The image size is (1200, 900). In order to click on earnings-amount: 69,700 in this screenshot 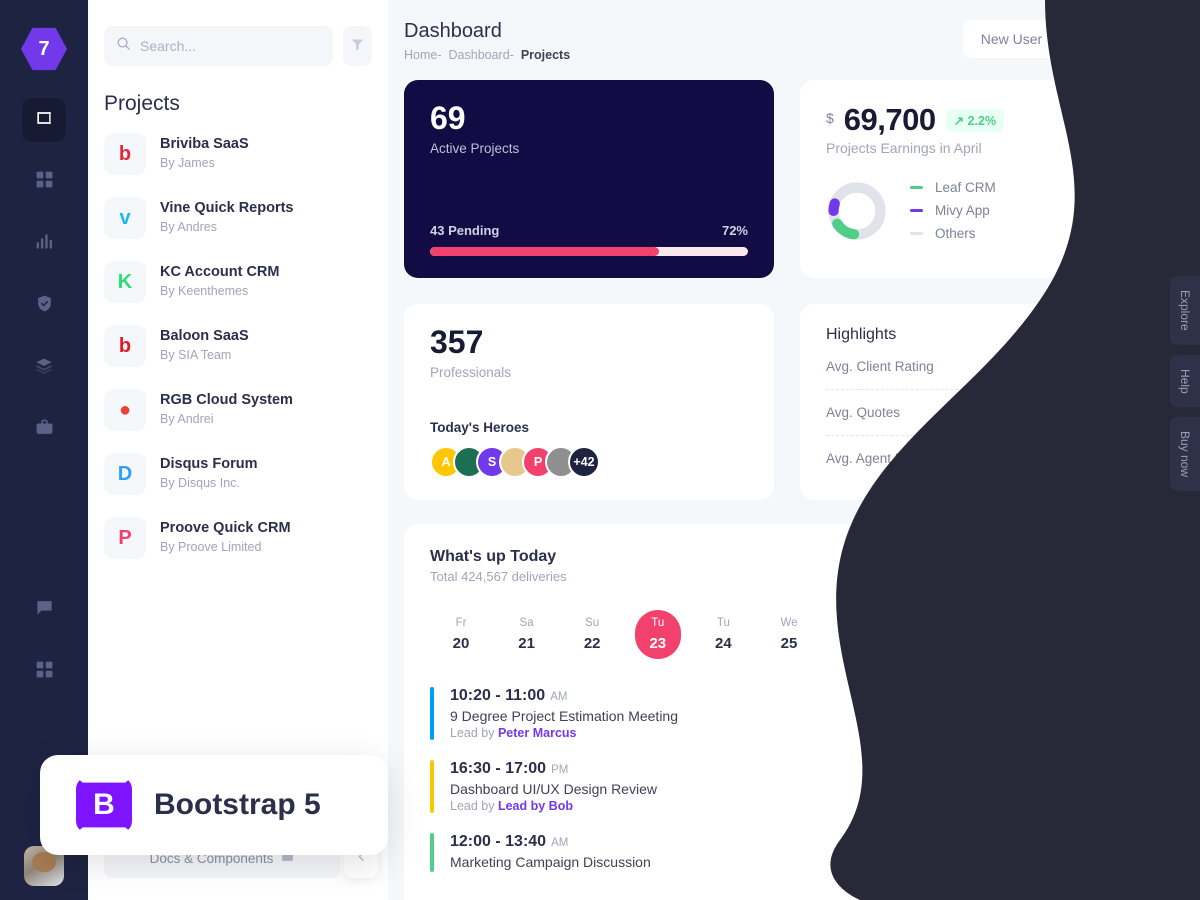, I will do `click(889, 119)`.